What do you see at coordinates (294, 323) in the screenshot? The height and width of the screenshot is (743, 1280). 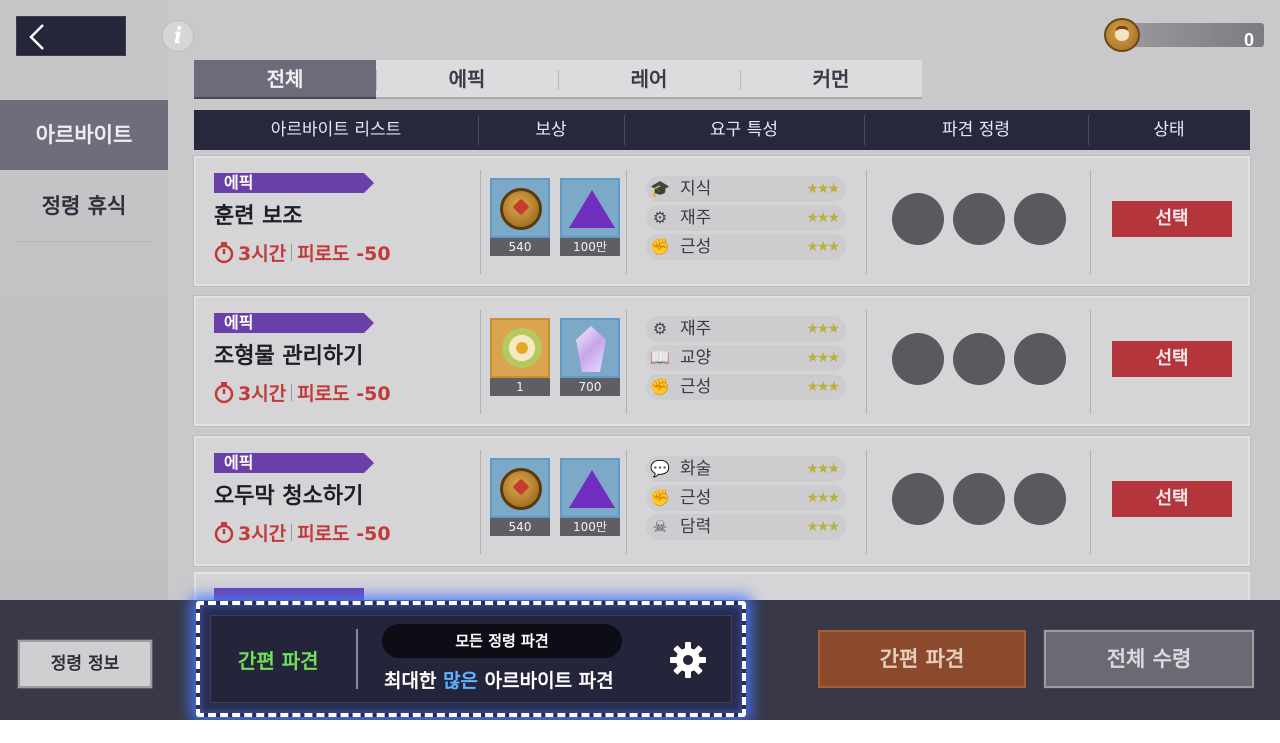 I see `rarity-badge: 에픽` at bounding box center [294, 323].